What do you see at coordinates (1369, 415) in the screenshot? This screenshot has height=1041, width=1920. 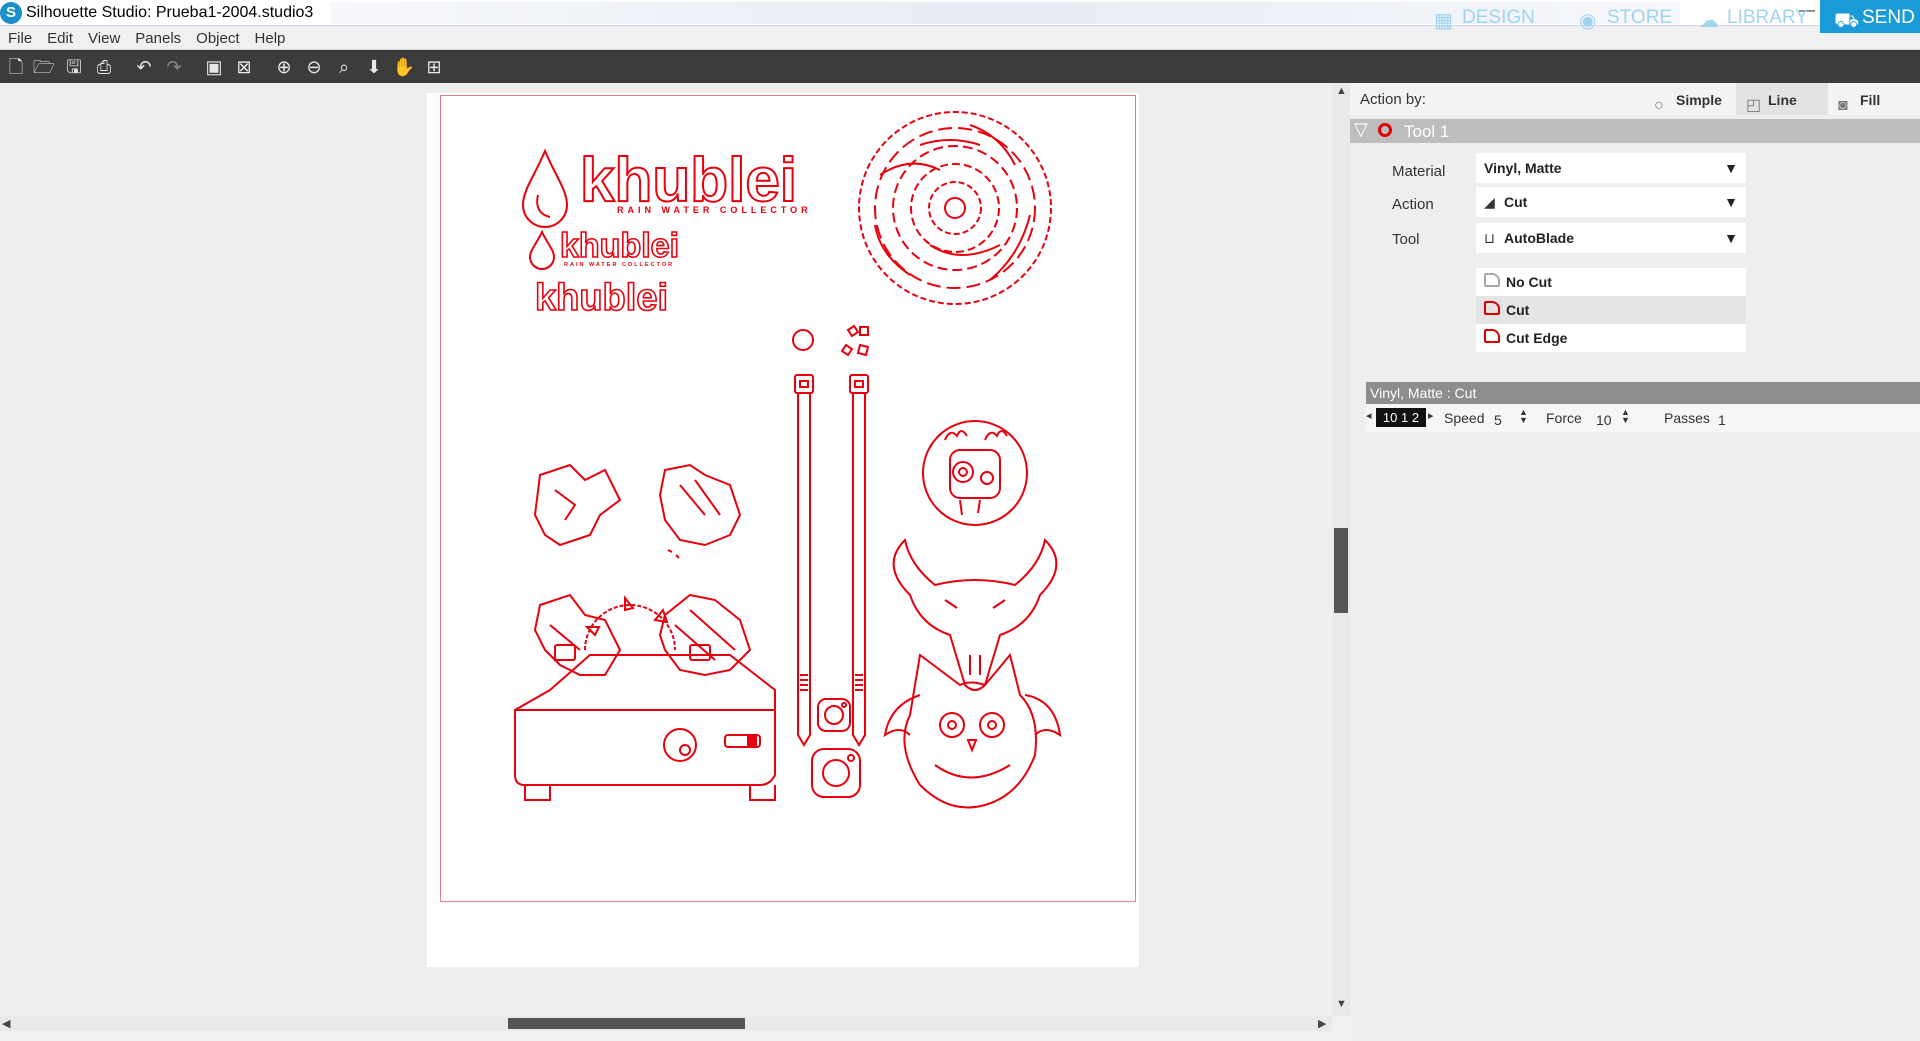 I see `blade-decrease-icon: ◂` at bounding box center [1369, 415].